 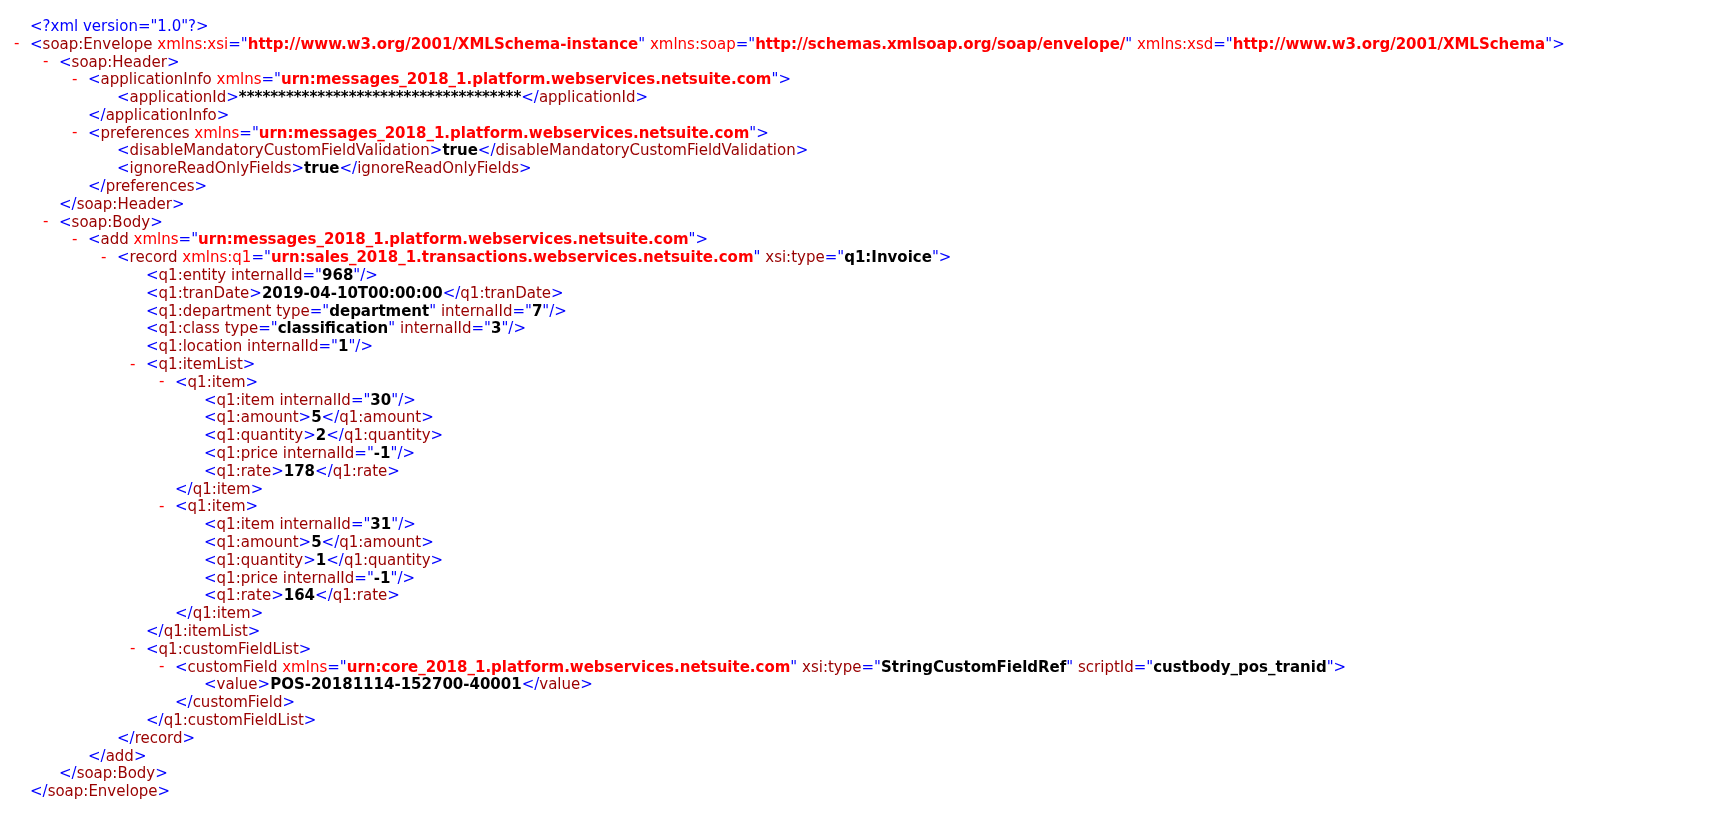 I want to click on xml-line: <q1:tranDate>2019-04-10T00:00:00</q1:tranDate>, so click(x=355, y=292).